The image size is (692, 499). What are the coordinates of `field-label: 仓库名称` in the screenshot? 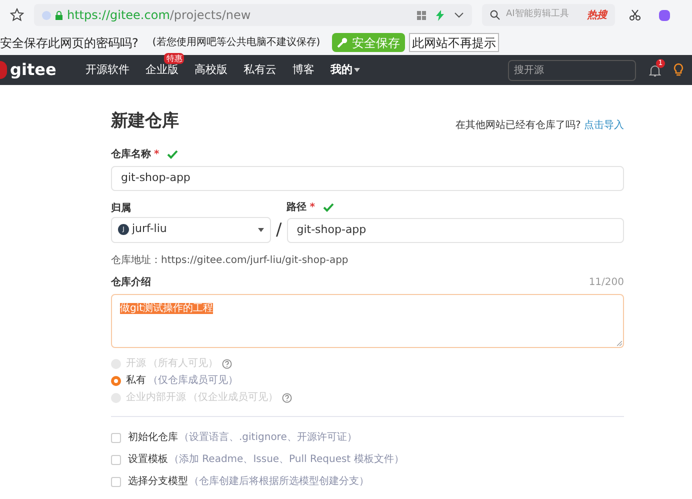 It's located at (131, 154).